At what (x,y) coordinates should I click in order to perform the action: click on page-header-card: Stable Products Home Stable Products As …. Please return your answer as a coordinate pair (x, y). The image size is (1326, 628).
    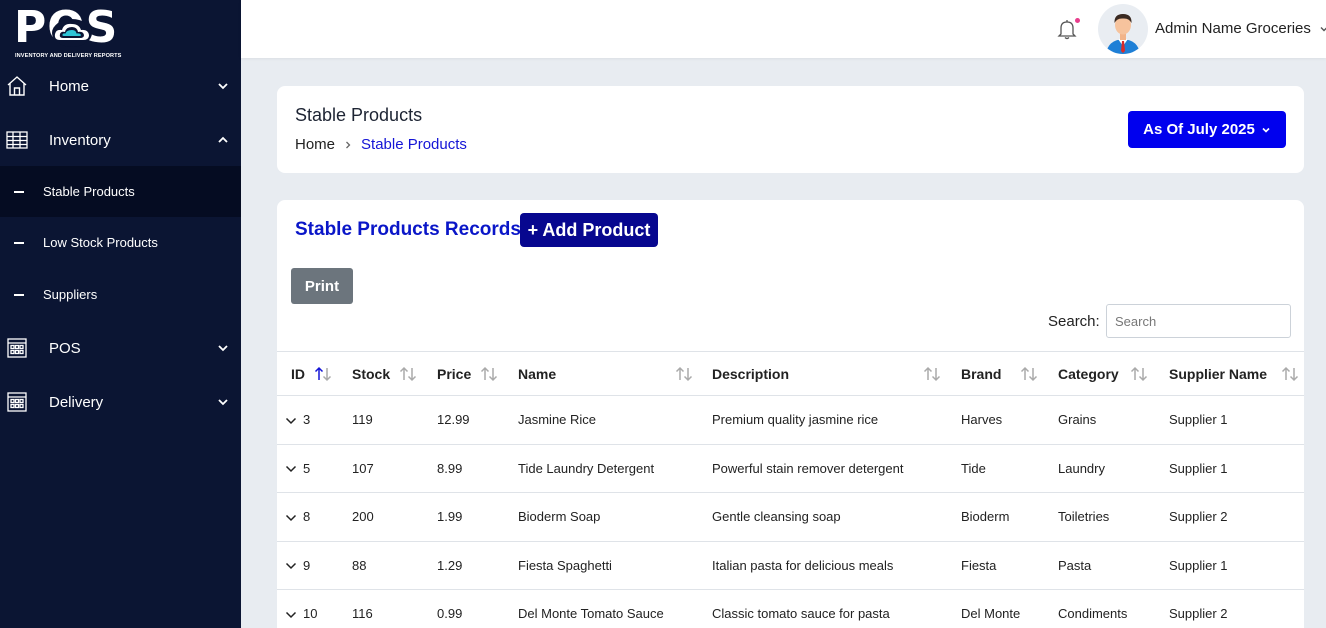
    Looking at the image, I should click on (790, 129).